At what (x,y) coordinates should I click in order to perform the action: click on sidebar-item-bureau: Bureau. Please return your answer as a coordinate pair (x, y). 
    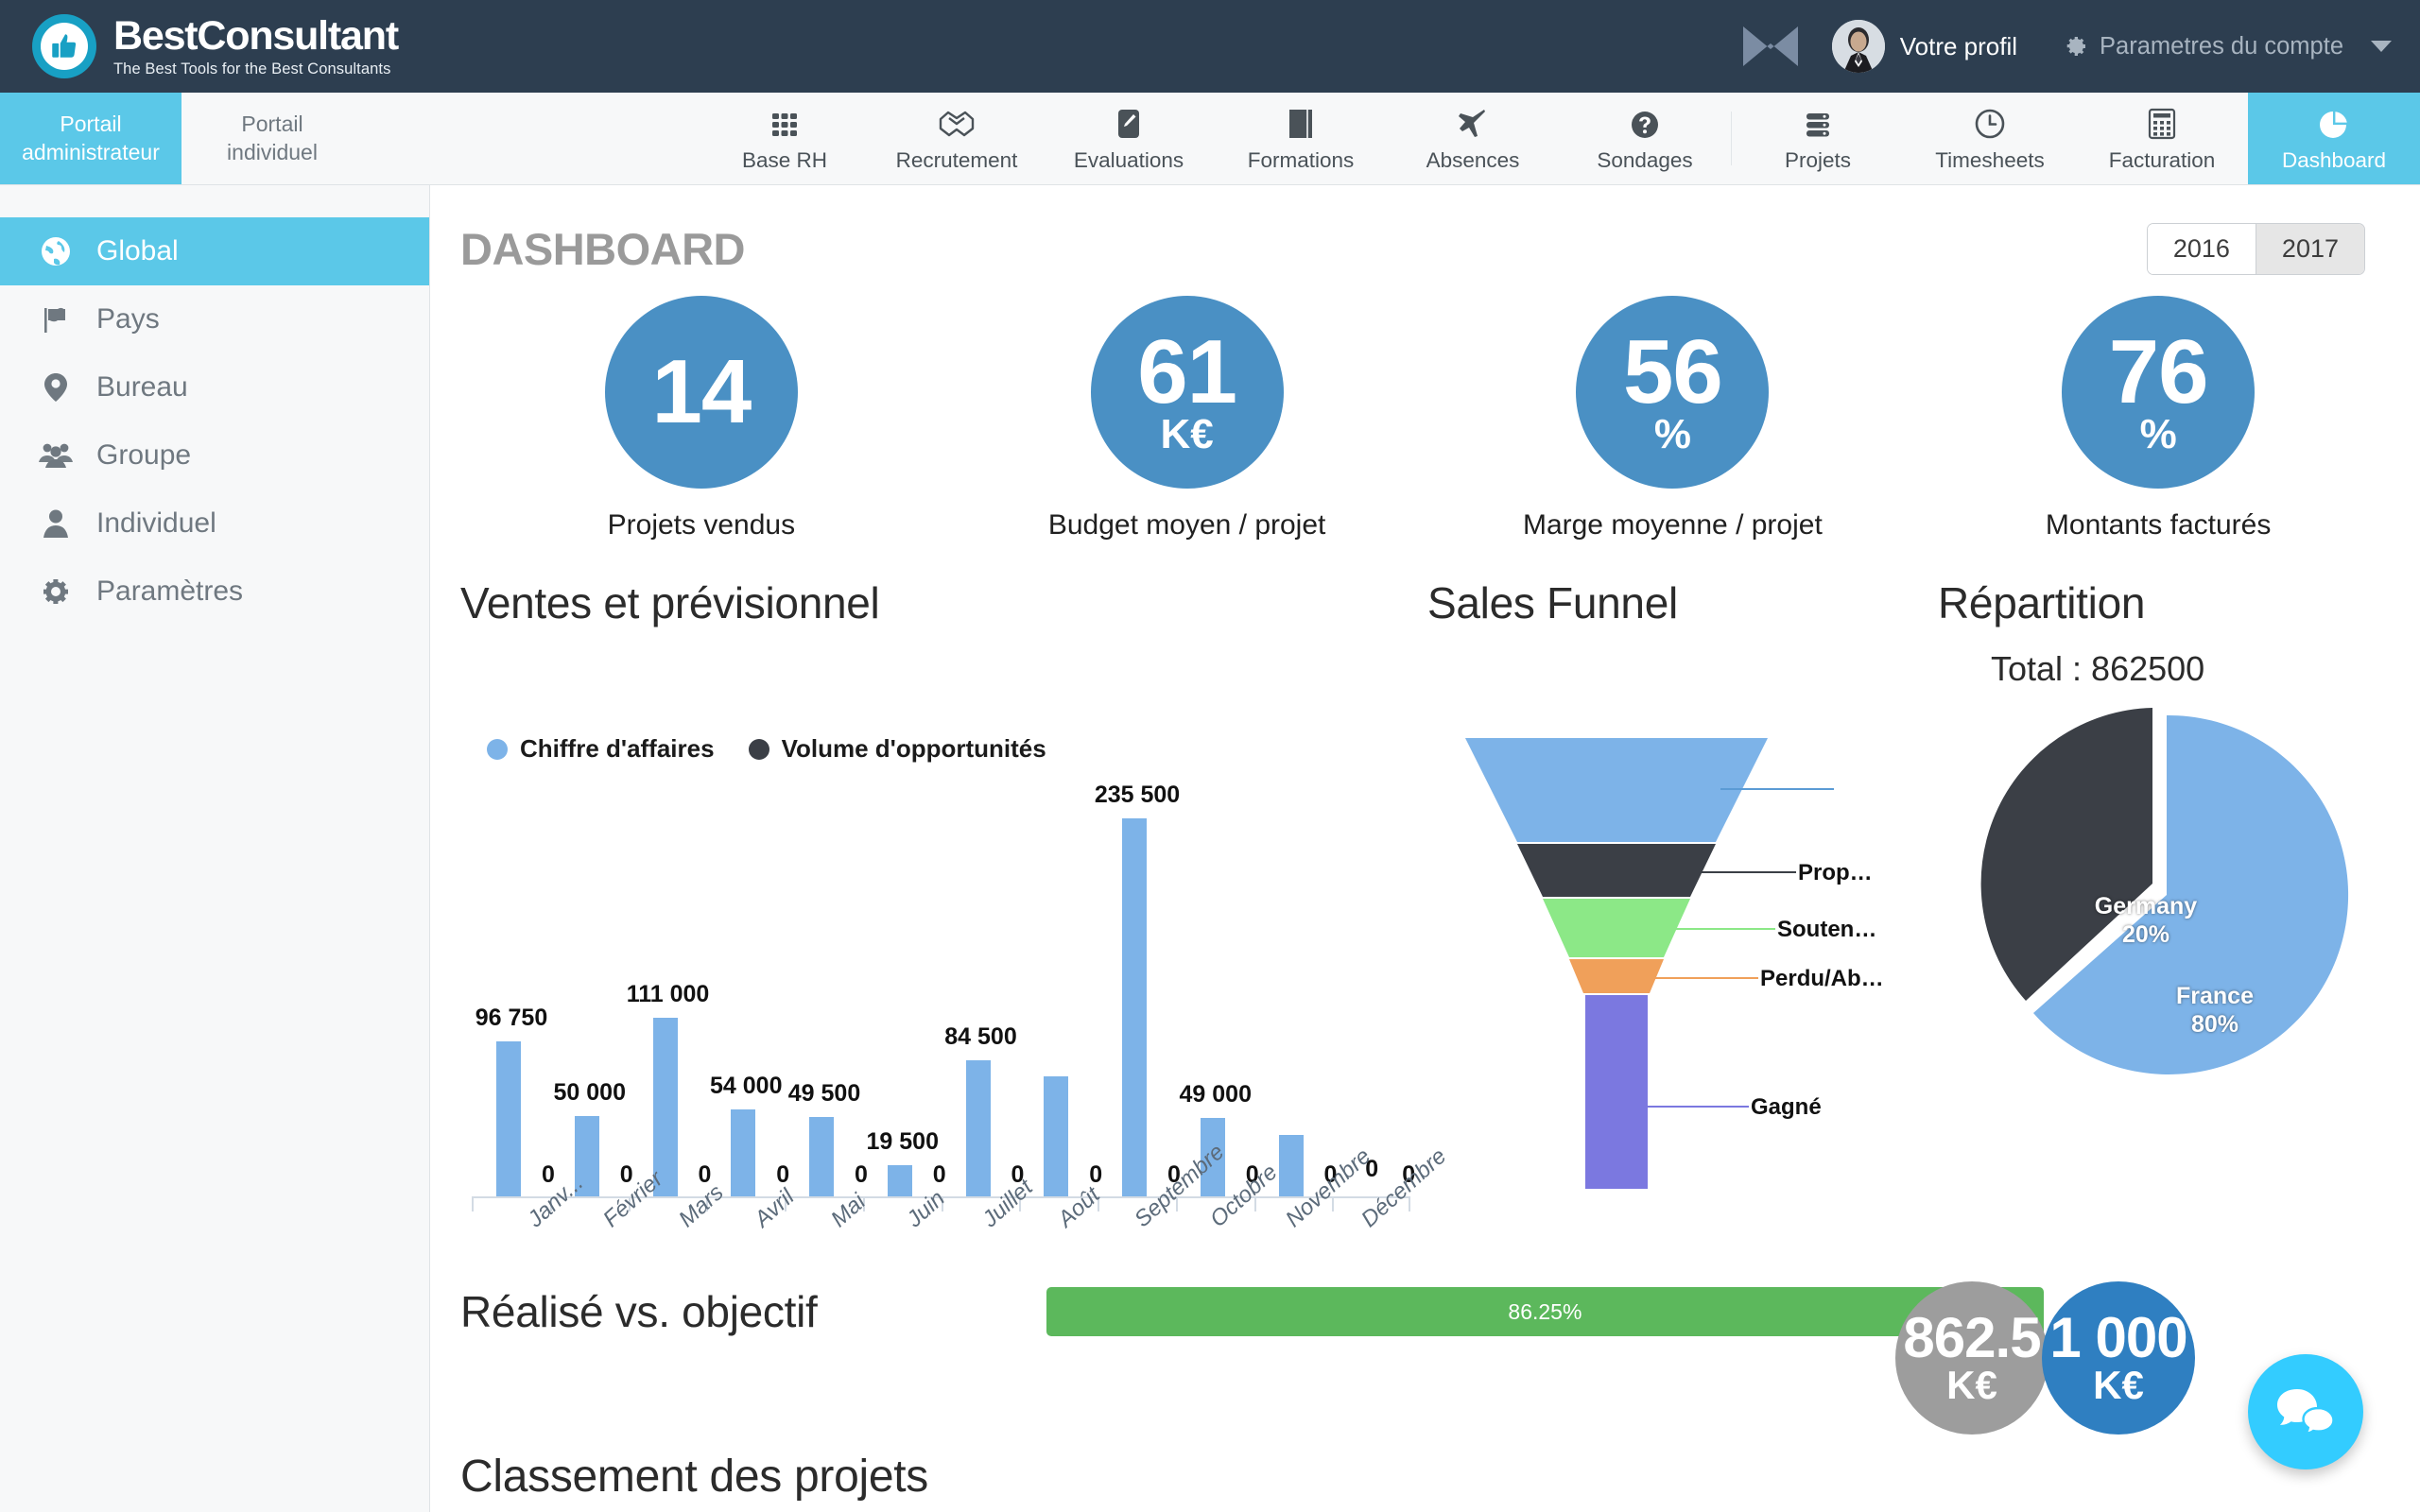
    Looking at the image, I should click on (214, 387).